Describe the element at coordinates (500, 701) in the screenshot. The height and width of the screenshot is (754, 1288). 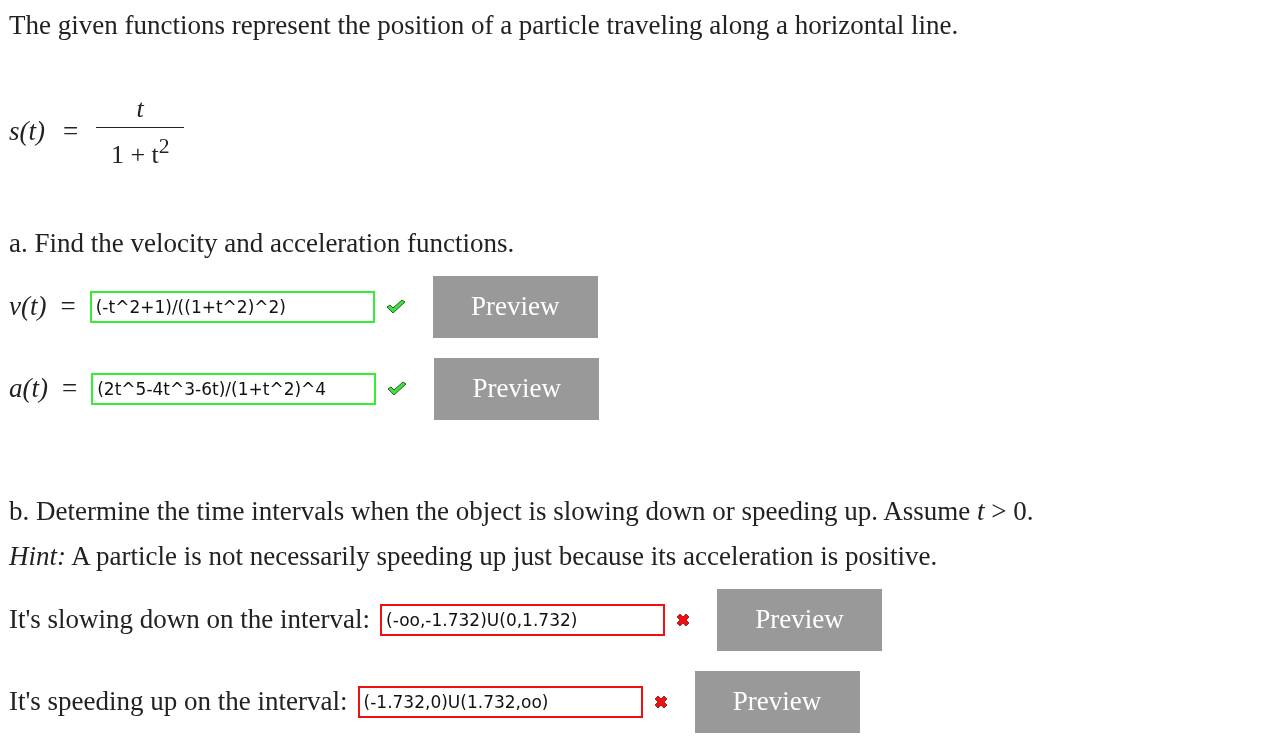
I see `answer-field: (-1.732,0)U(1.732,oo)` at that location.